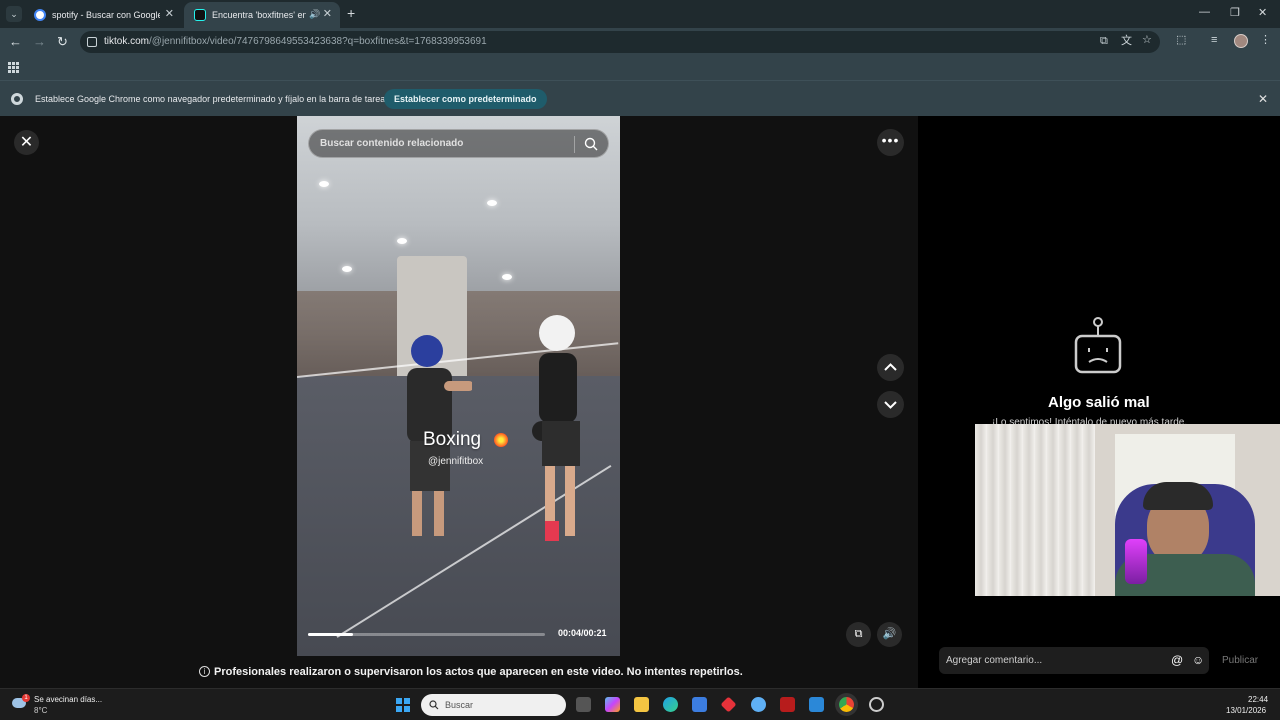  I want to click on video-overlay-handle: @jennifitbox, so click(456, 461).